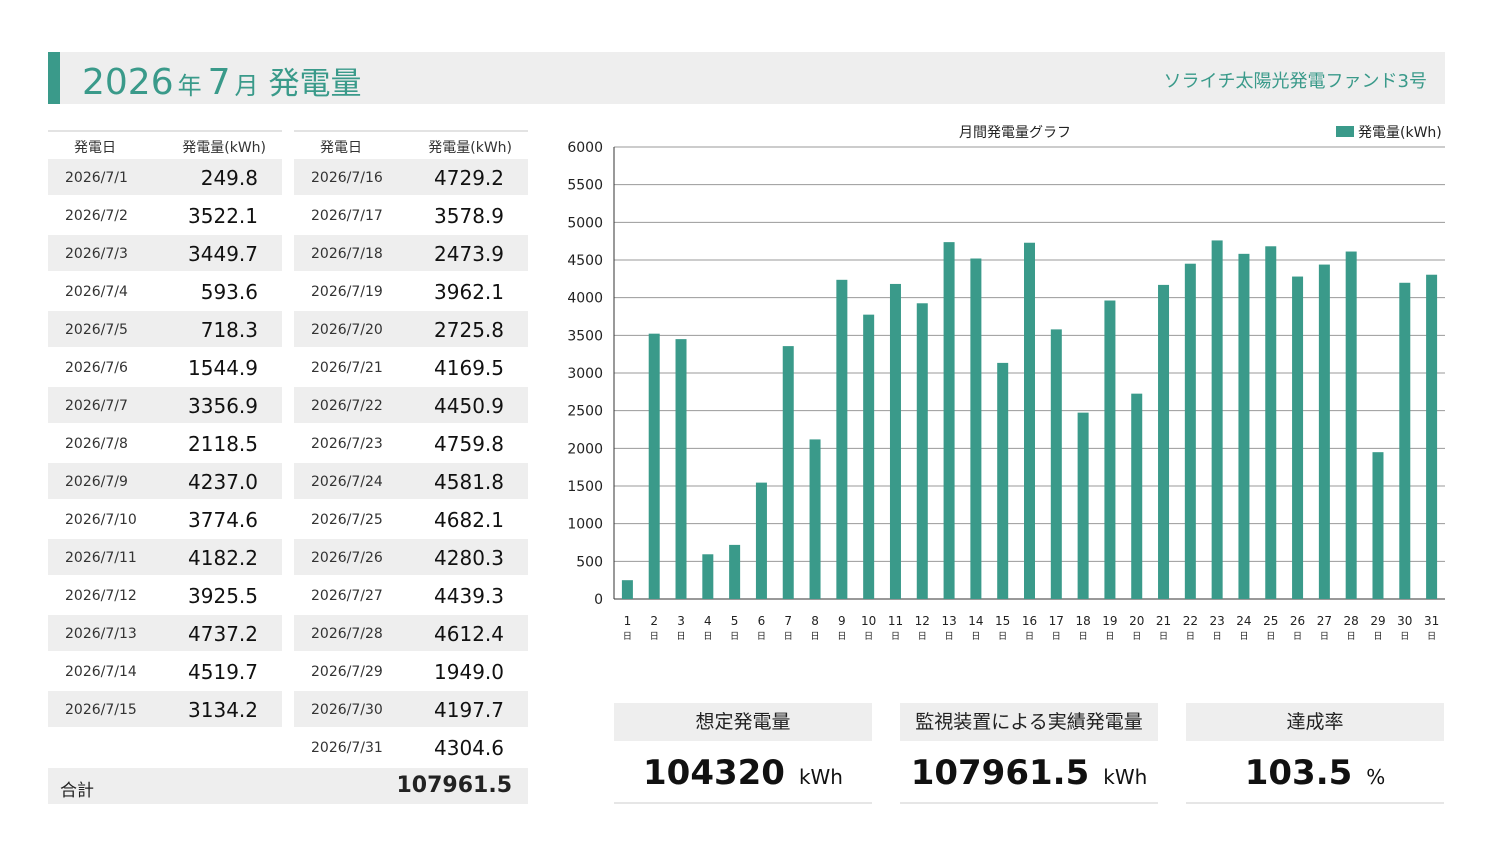  I want to click on title-year: 2026, so click(128, 82).